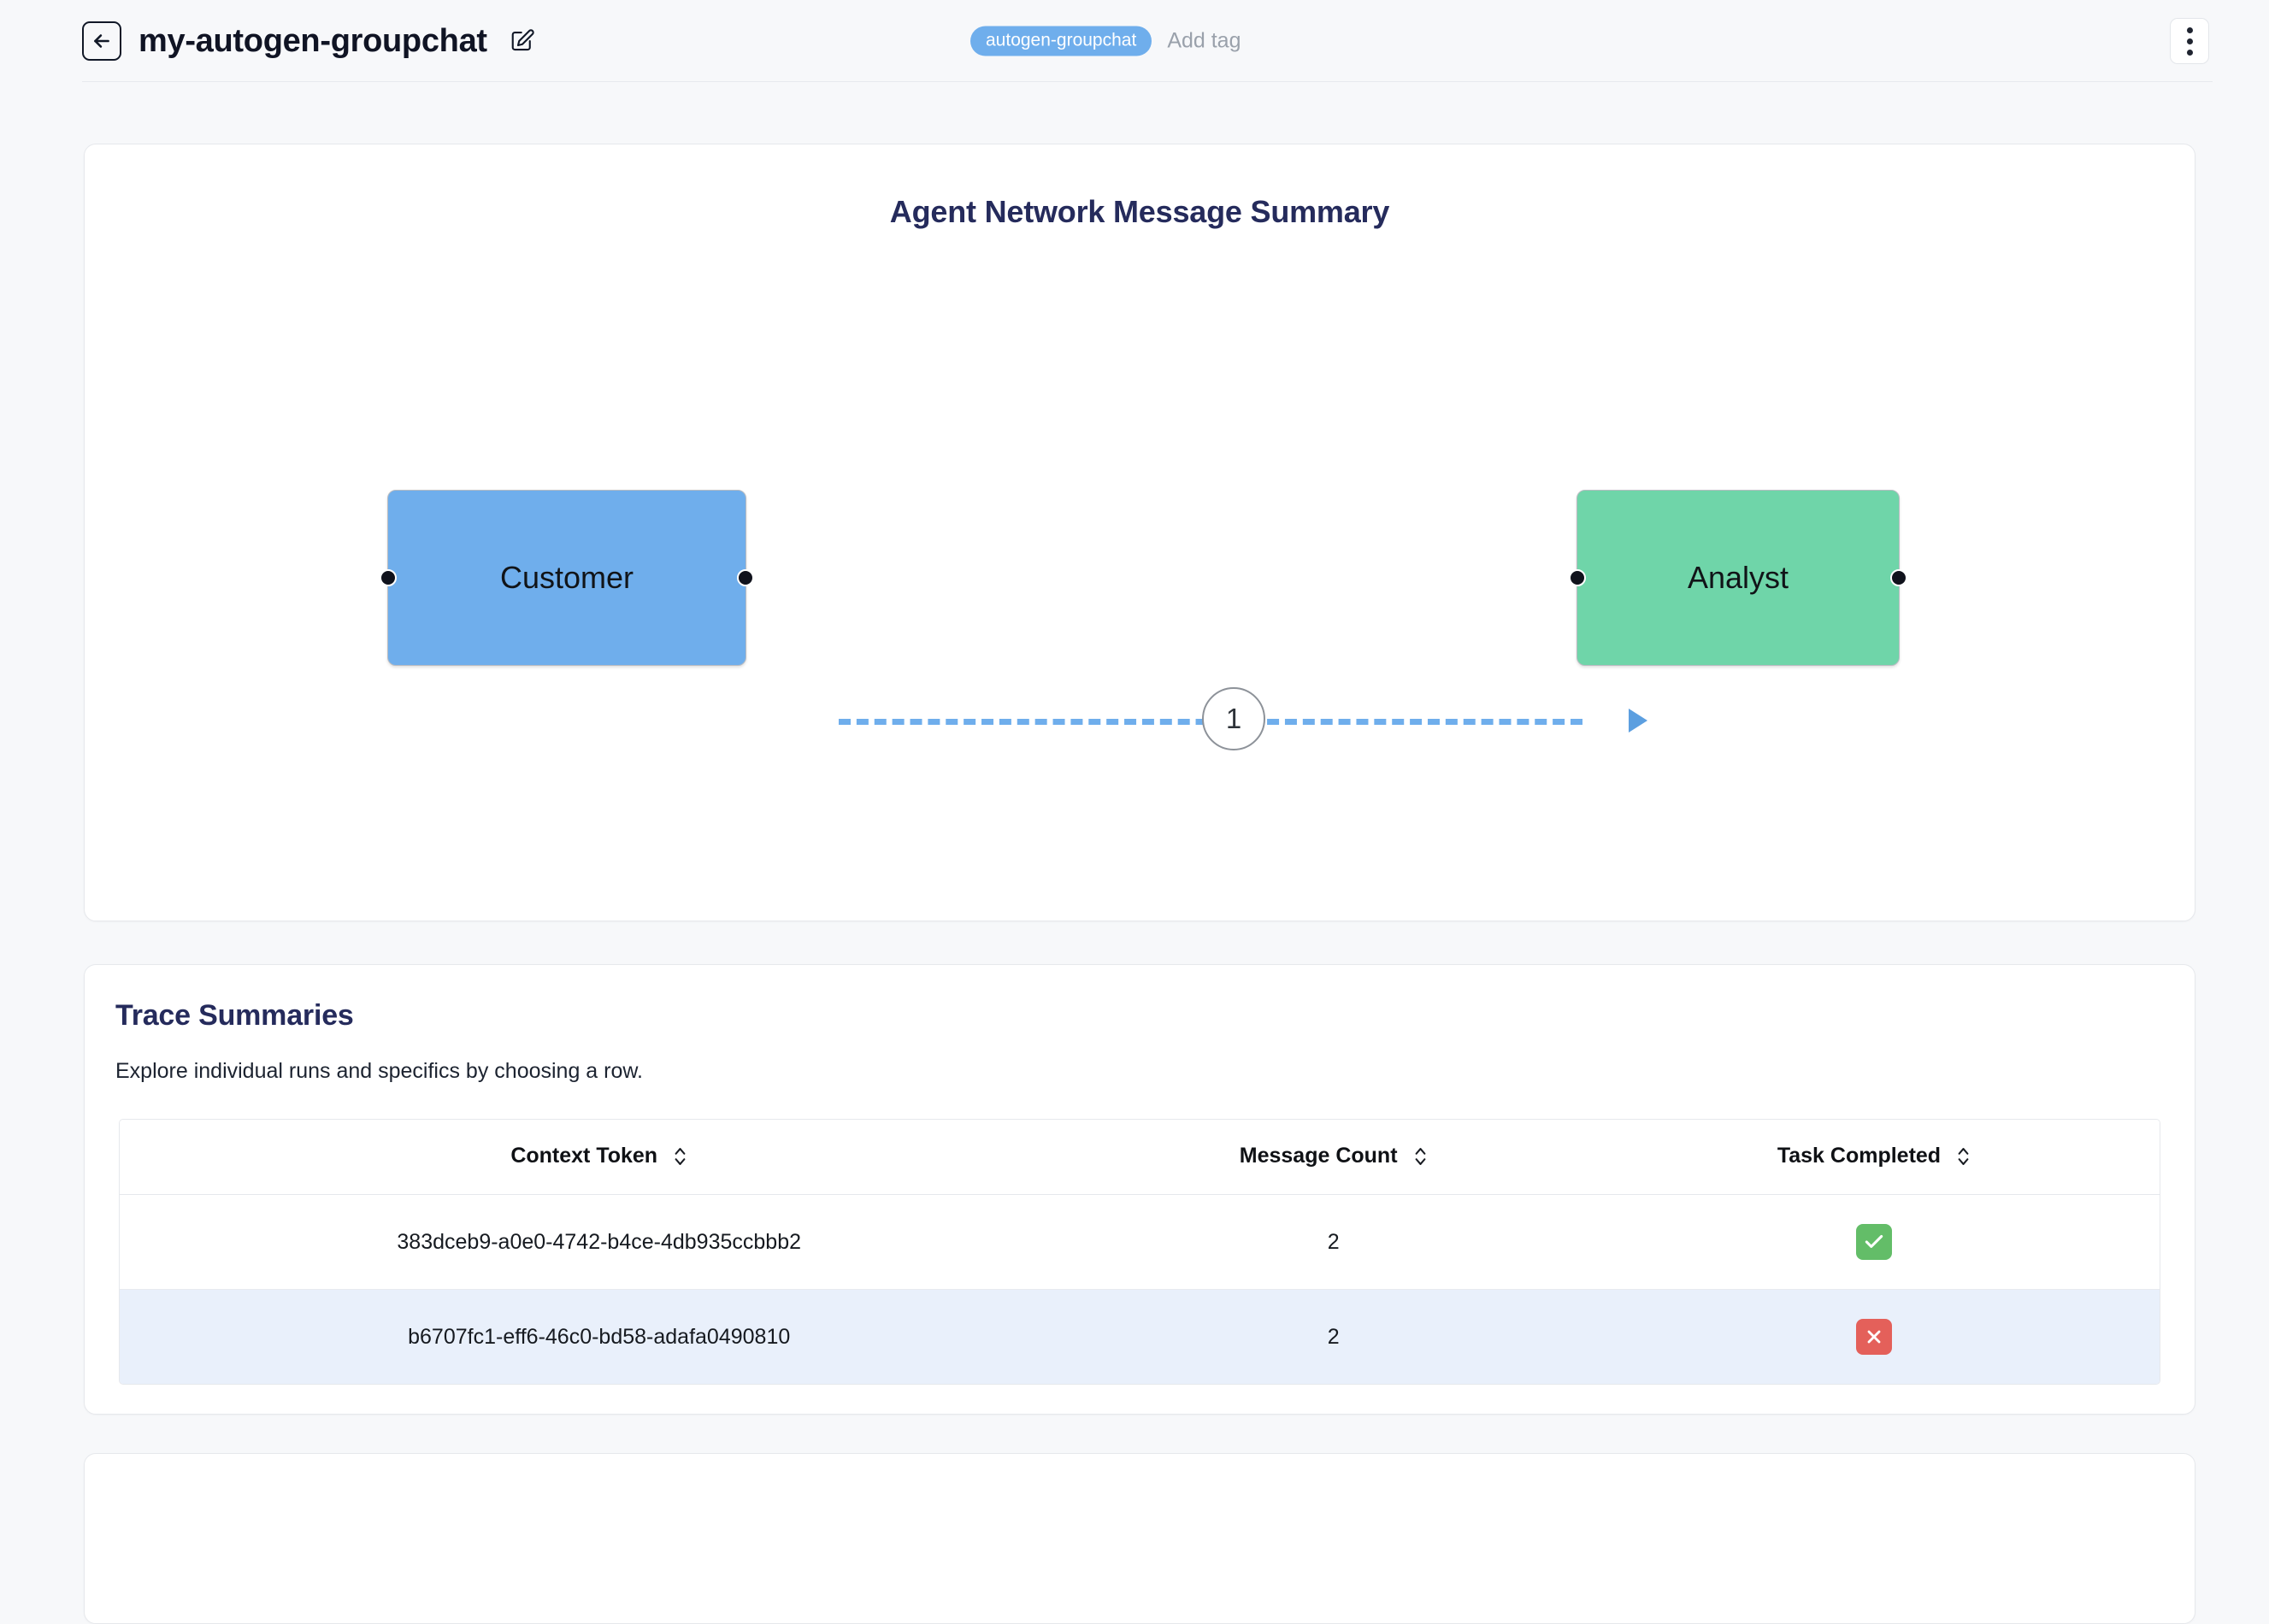 Image resolution: width=2269 pixels, height=1624 pixels. I want to click on table-row: b6707fc1-eff6-46c0-bd58-adafa0490810 2, so click(1140, 1336).